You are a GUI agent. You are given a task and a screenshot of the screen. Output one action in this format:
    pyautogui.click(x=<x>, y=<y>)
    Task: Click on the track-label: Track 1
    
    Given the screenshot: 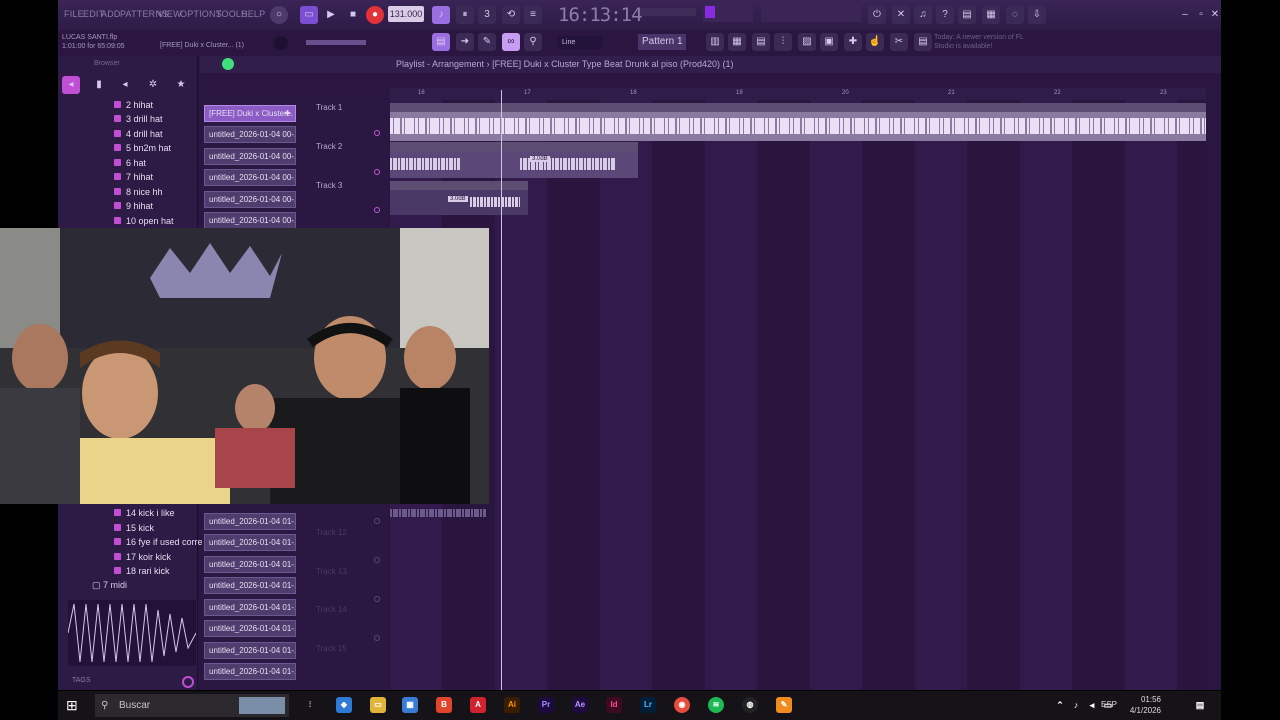 What is the action you would take?
    pyautogui.click(x=329, y=107)
    